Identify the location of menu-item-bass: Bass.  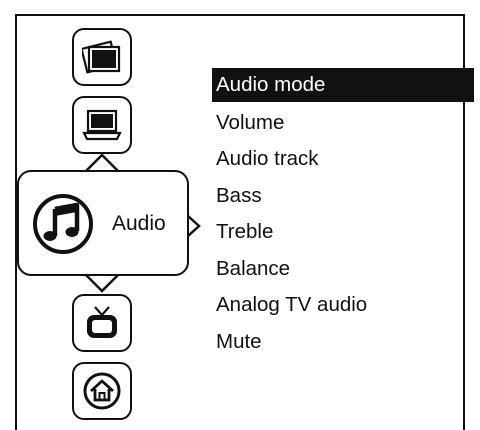
(343, 196).